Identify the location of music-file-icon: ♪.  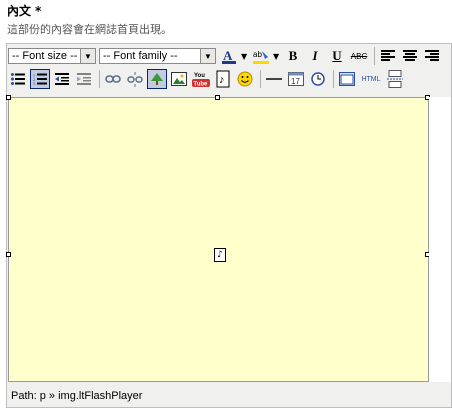
(223, 79).